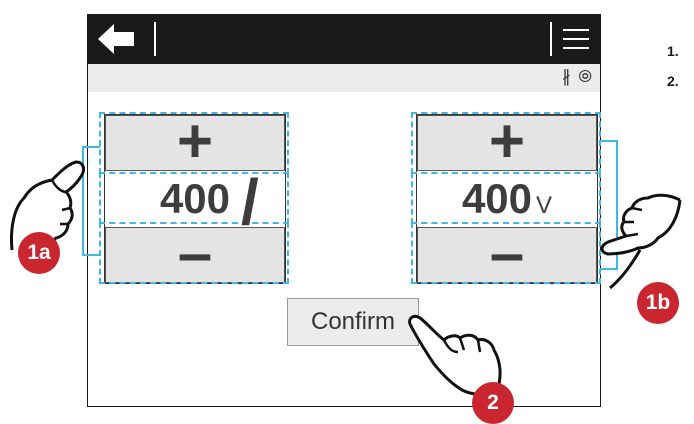 The width and height of the screenshot is (694, 424). Describe the element at coordinates (507, 142) in the screenshot. I see `right-increment-button: +` at that location.